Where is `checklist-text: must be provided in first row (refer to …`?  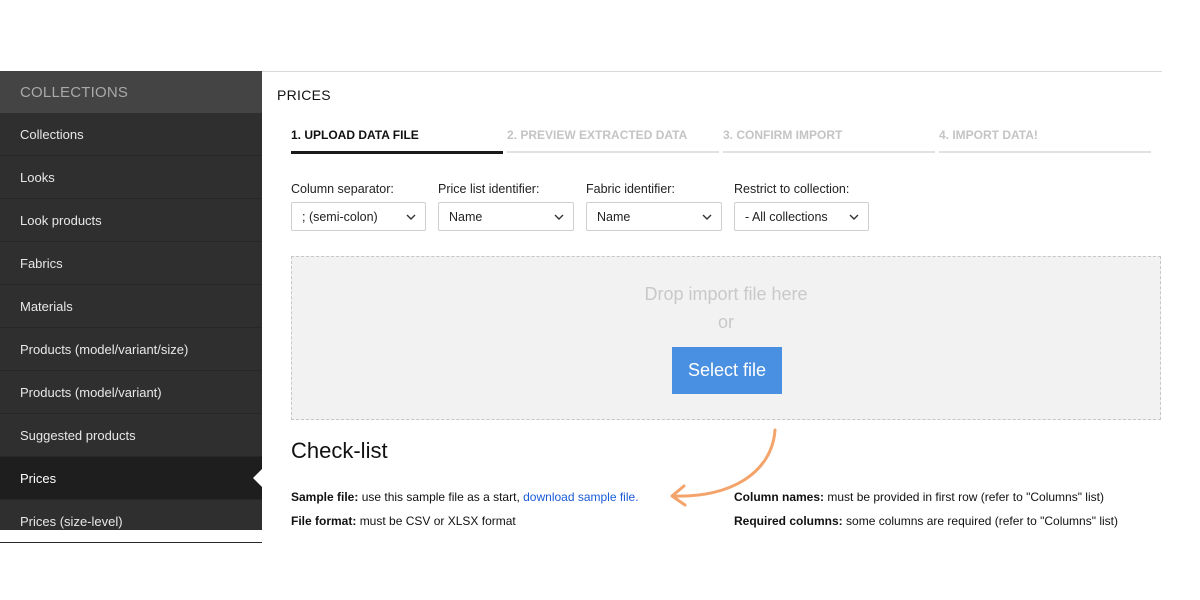
checklist-text: must be provided in first row (refer to … is located at coordinates (965, 497).